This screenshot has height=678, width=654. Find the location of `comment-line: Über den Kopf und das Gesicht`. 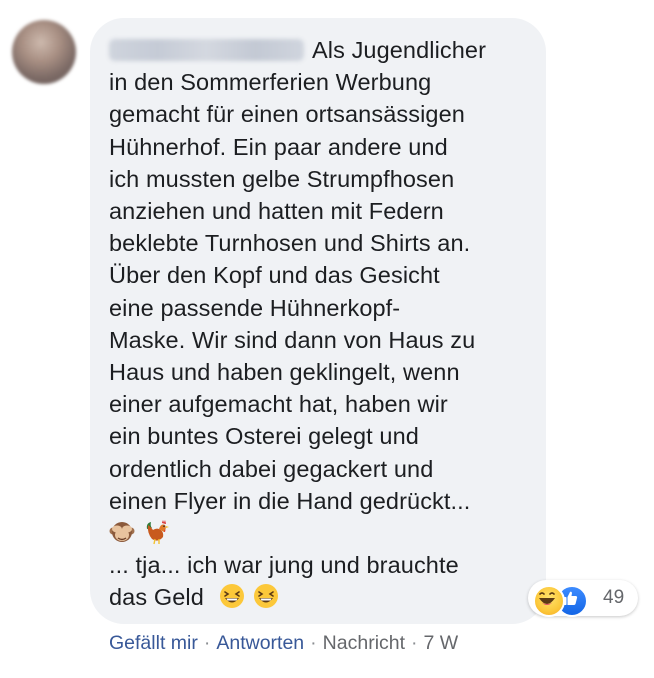

comment-line: Über den Kopf und das Gesicht is located at coordinates (274, 275).